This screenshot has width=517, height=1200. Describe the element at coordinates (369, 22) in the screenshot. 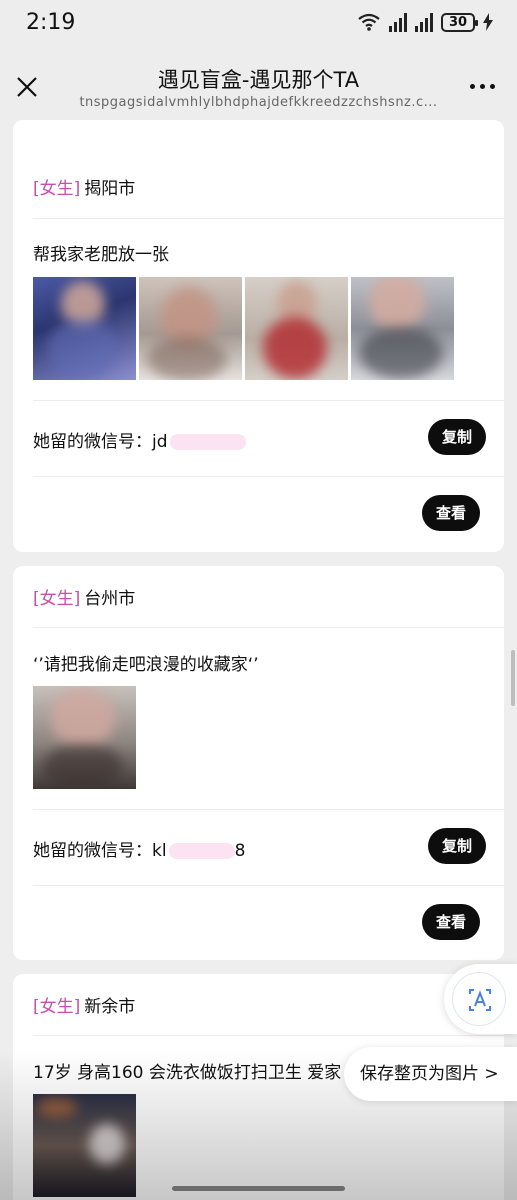

I see `wifi-icon` at that location.